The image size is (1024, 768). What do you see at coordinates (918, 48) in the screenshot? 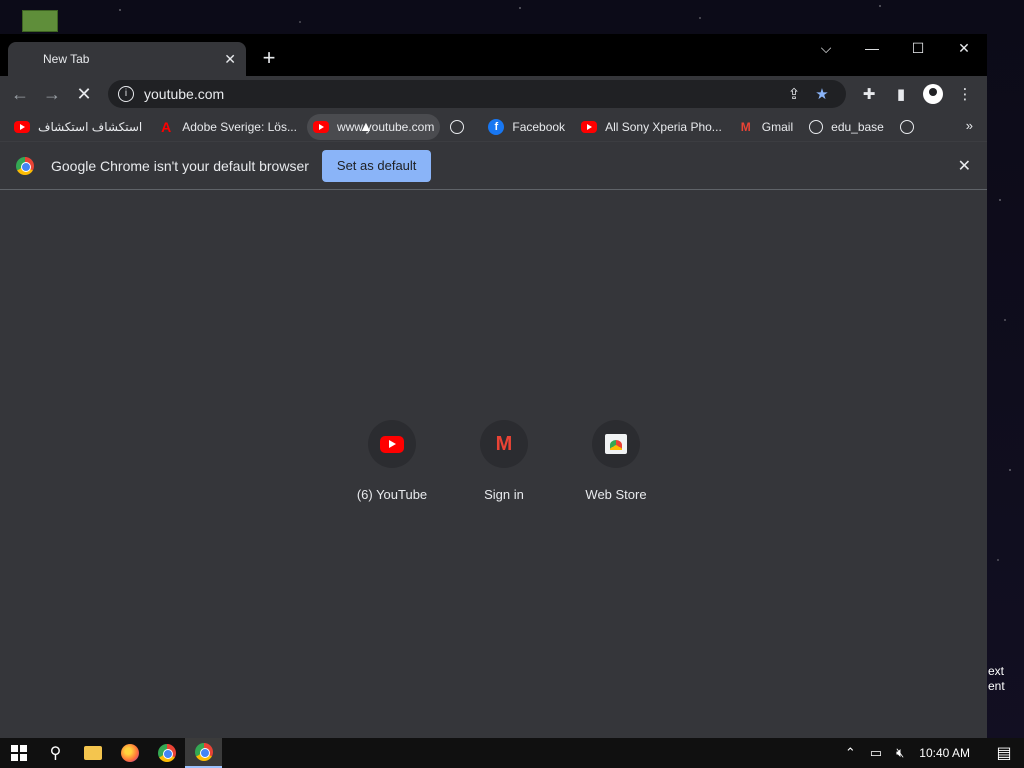
I see `maximize-button: ☐` at bounding box center [918, 48].